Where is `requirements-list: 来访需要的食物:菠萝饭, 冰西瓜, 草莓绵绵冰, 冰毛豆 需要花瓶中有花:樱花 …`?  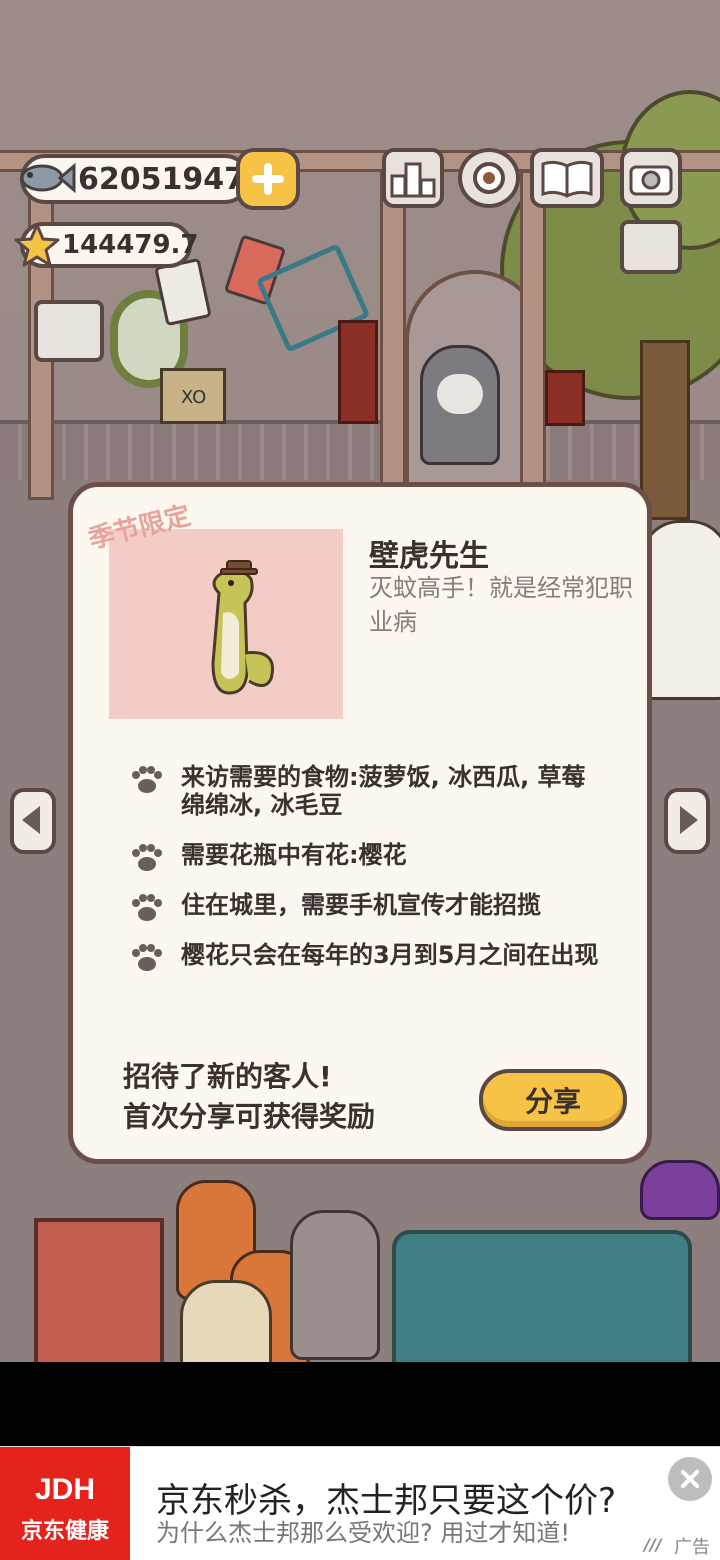 requirements-list: 来访需要的食物:菠萝饭, 冰西瓜, 草莓绵绵冰, 冰毛豆 需要花瓶中有花:樱花 … is located at coordinates (369, 877).